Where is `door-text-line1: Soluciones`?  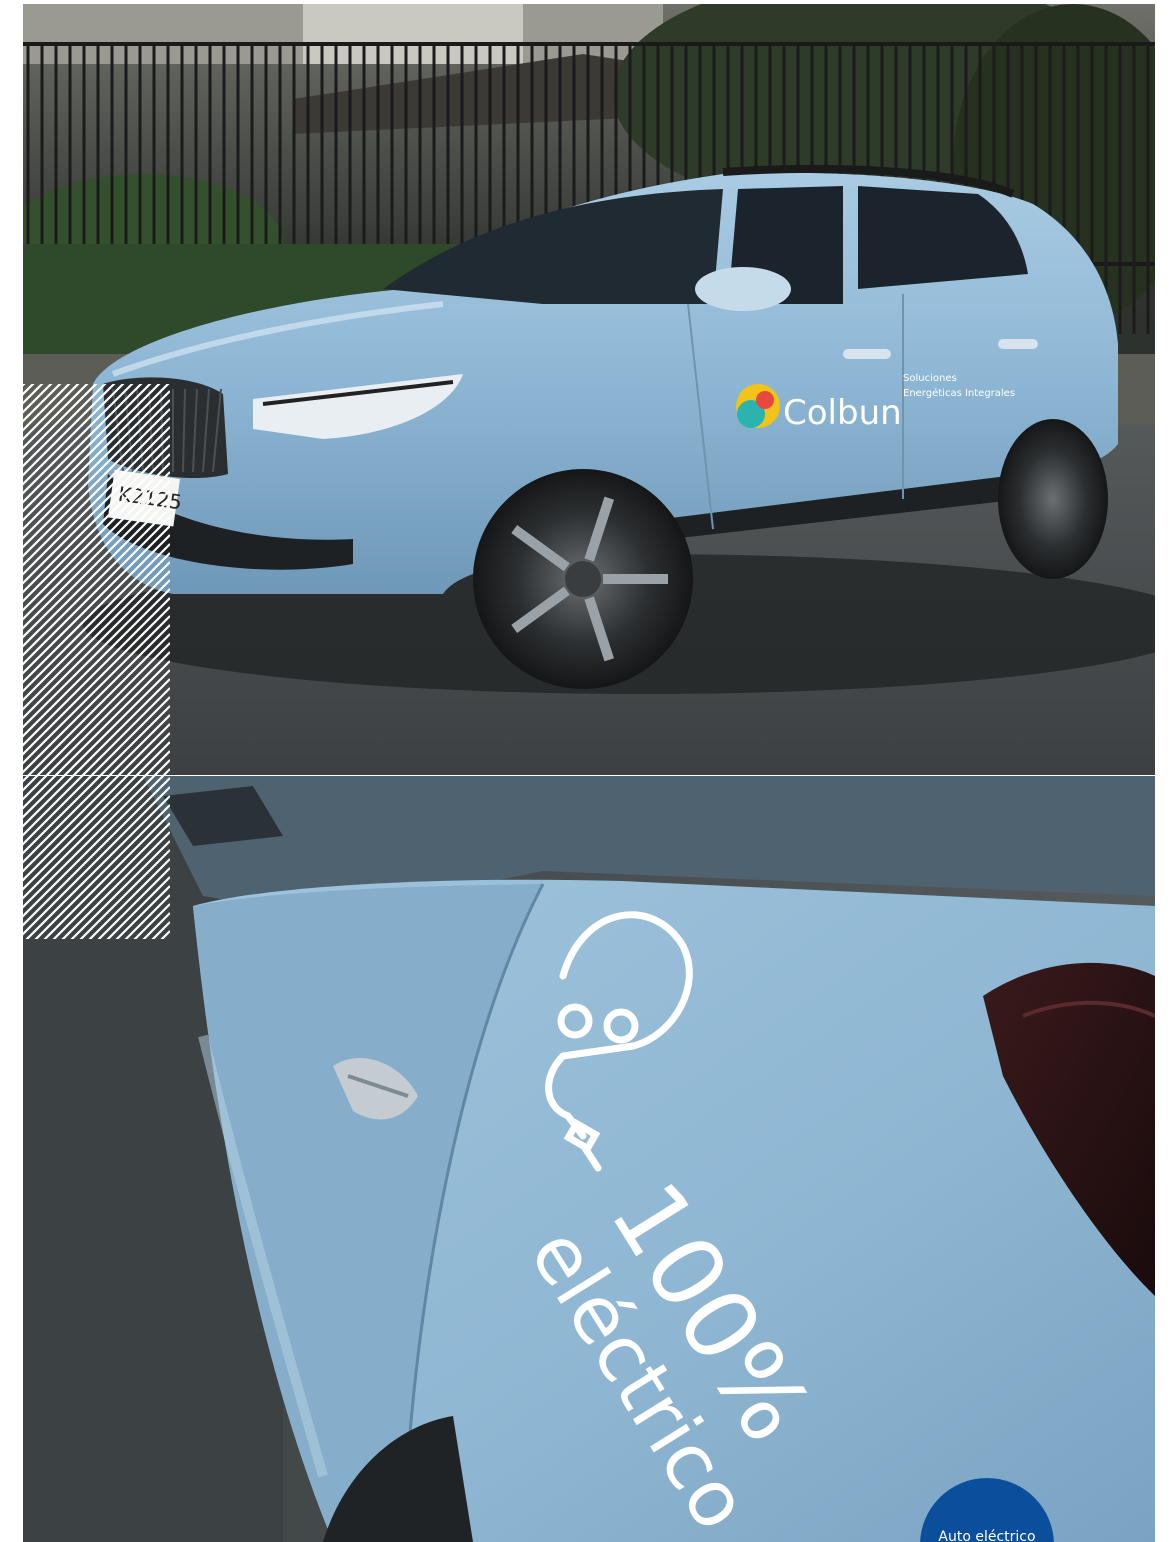
door-text-line1: Soluciones is located at coordinates (930, 378).